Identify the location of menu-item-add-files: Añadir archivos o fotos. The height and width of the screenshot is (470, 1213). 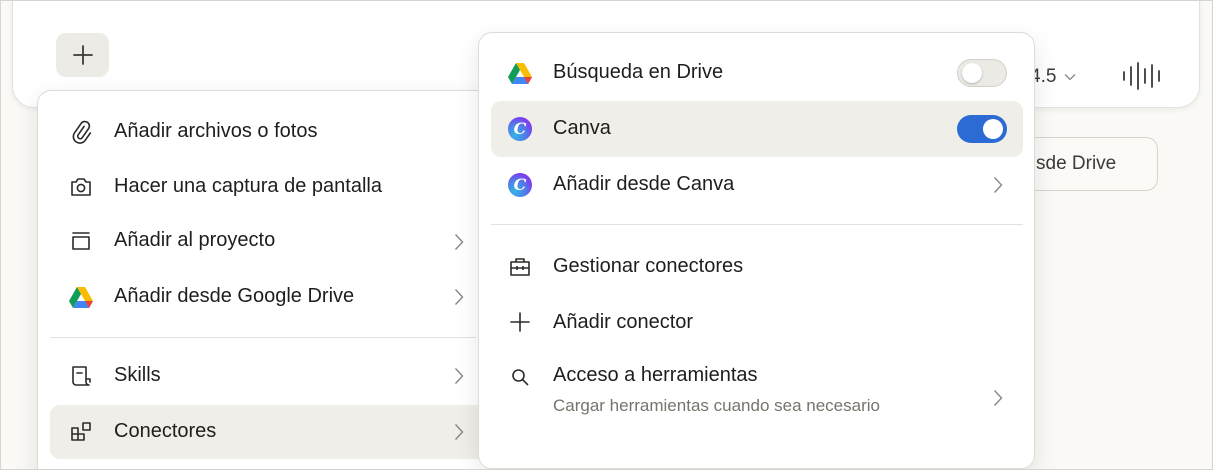
(268, 132).